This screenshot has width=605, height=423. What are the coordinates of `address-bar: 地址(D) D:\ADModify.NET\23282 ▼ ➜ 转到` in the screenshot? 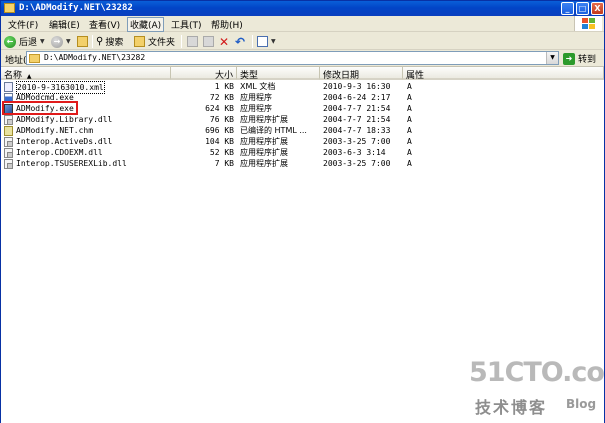 It's located at (302, 58).